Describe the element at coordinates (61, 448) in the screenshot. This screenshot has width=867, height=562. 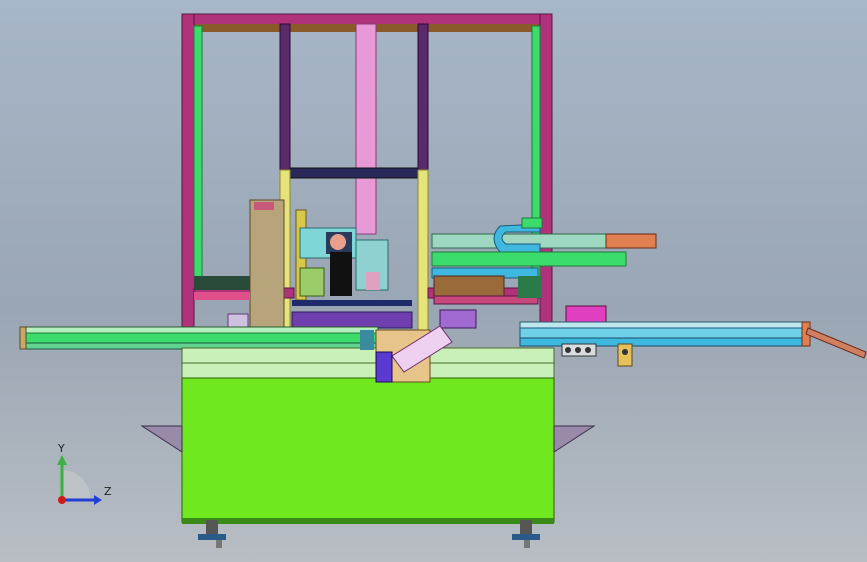
I see `triad-y-label: Y` at that location.